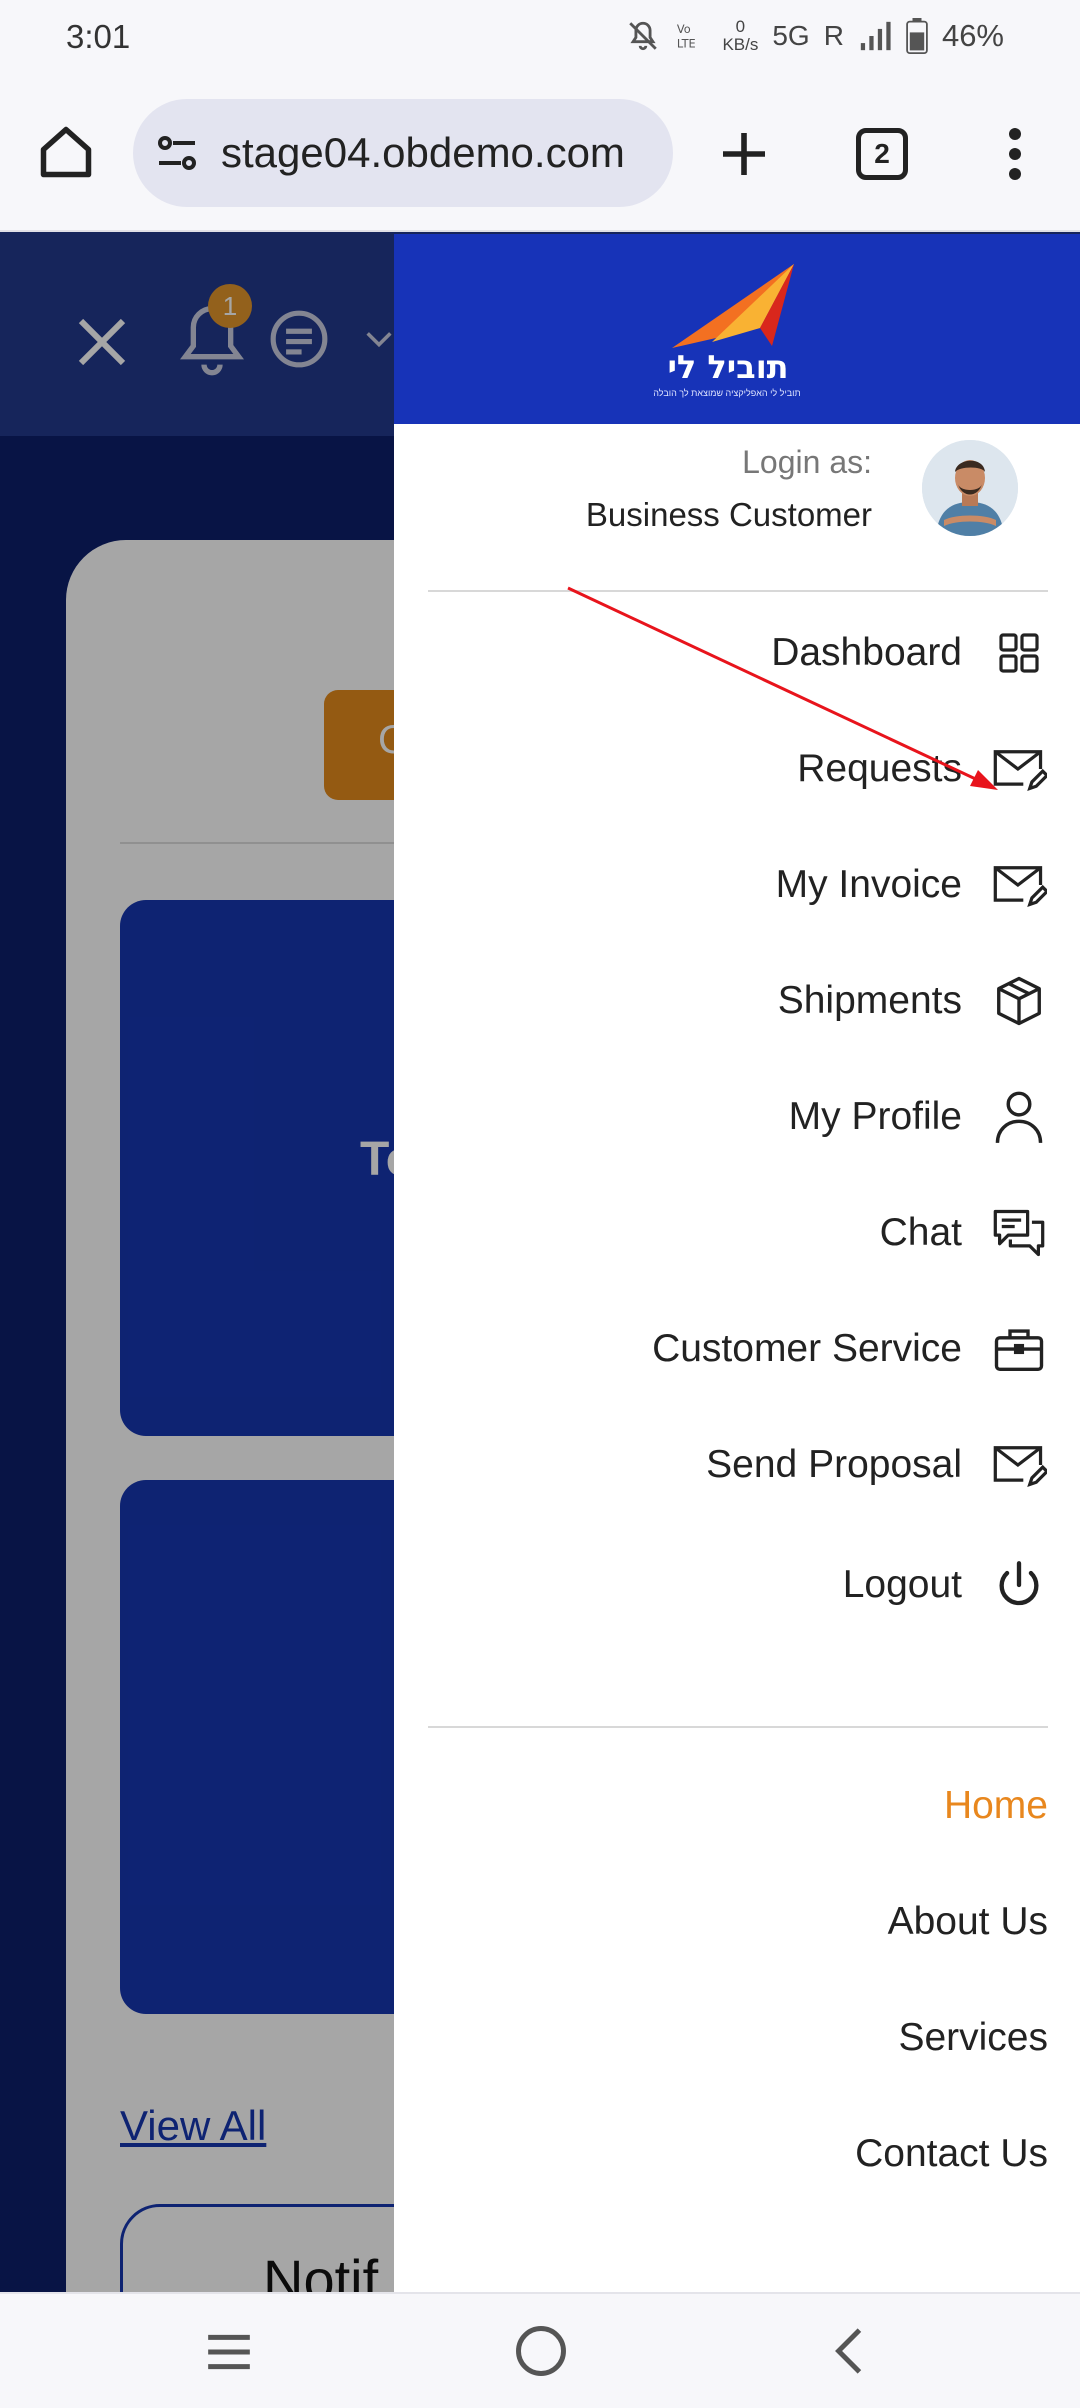 Image resolution: width=1080 pixels, height=2408 pixels. I want to click on menu-item-logout: Logout, so click(738, 1585).